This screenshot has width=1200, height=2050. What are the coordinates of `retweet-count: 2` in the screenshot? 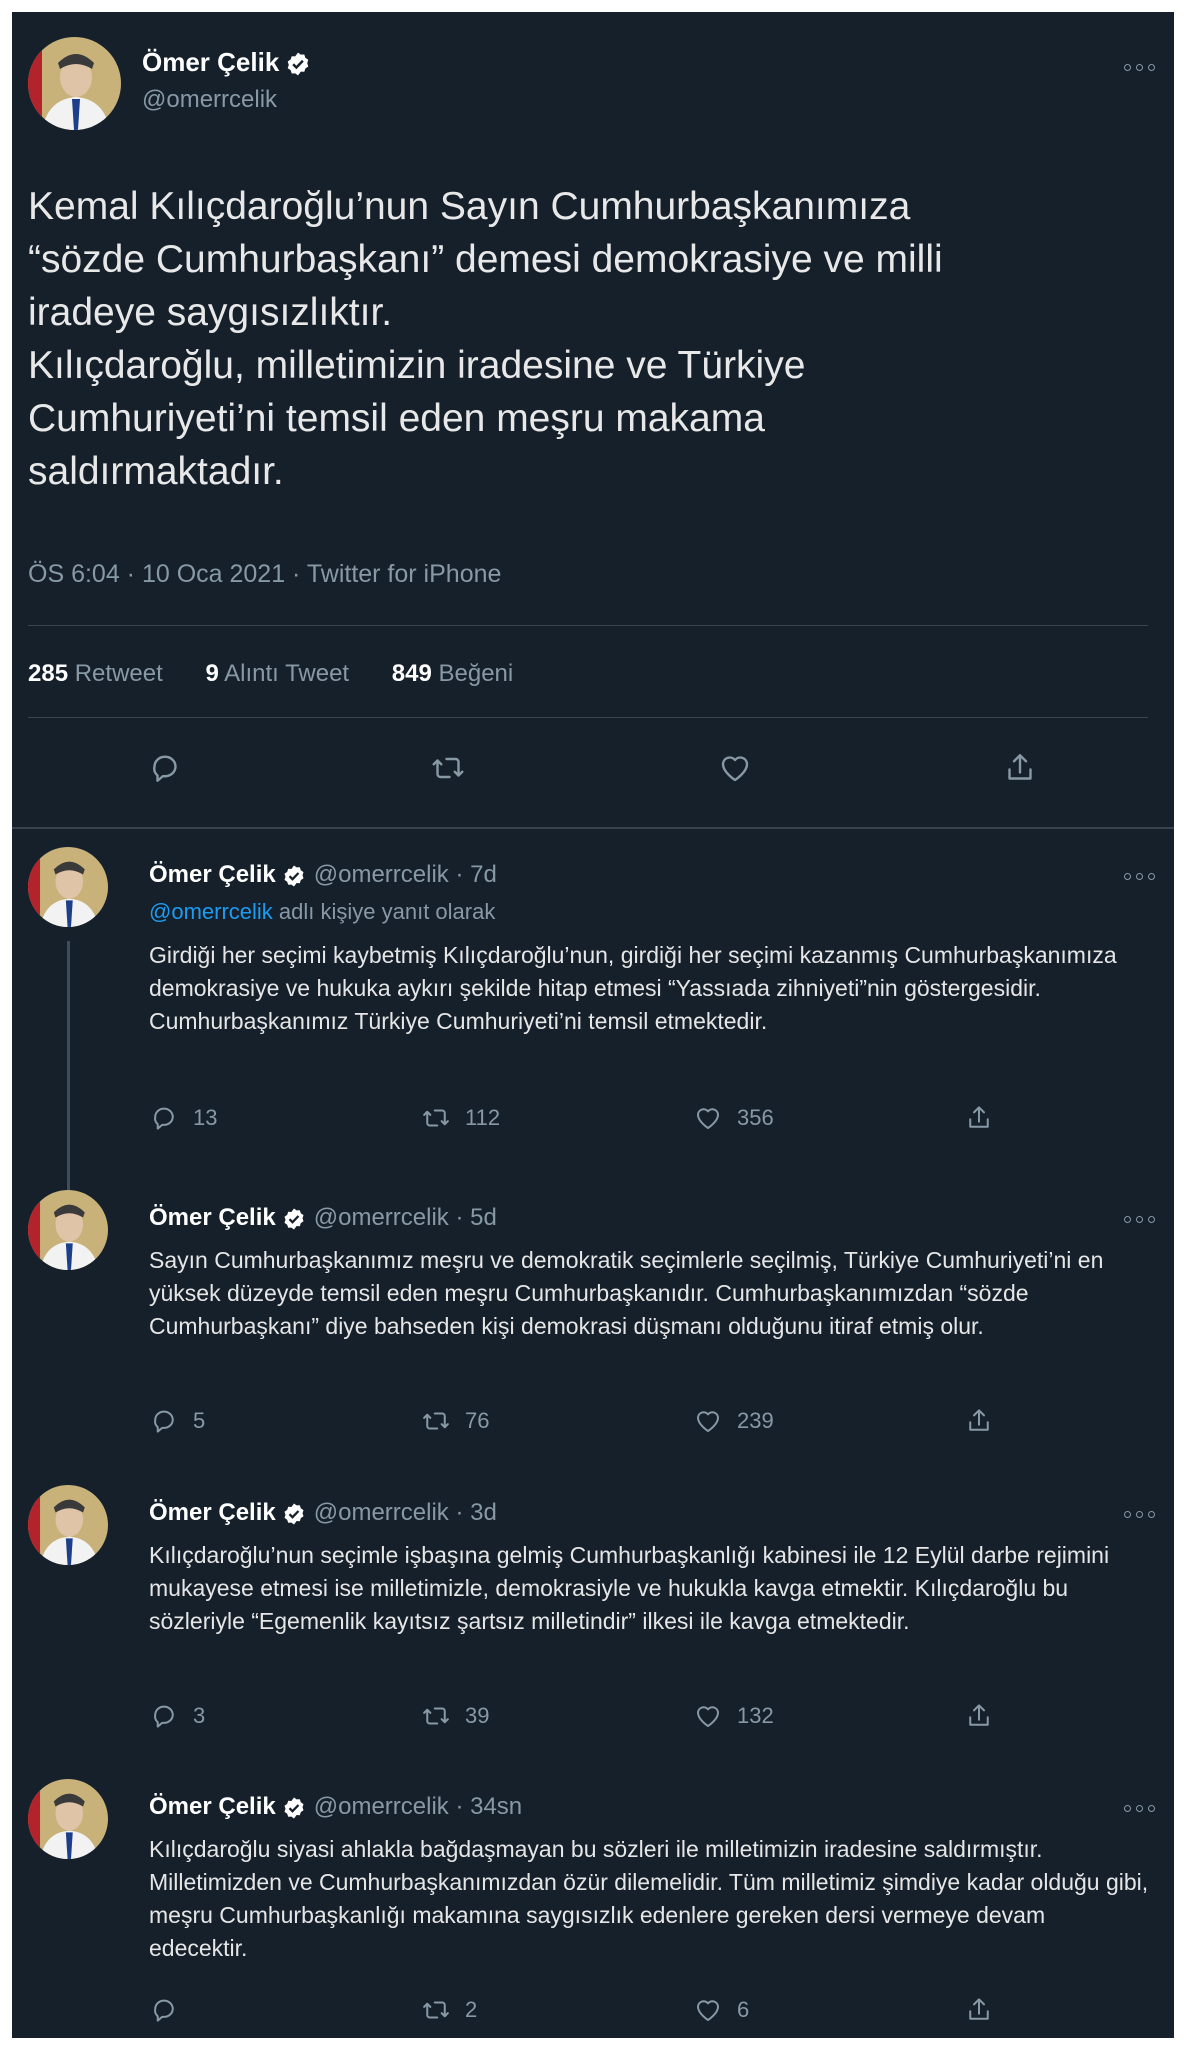 It's located at (471, 2009).